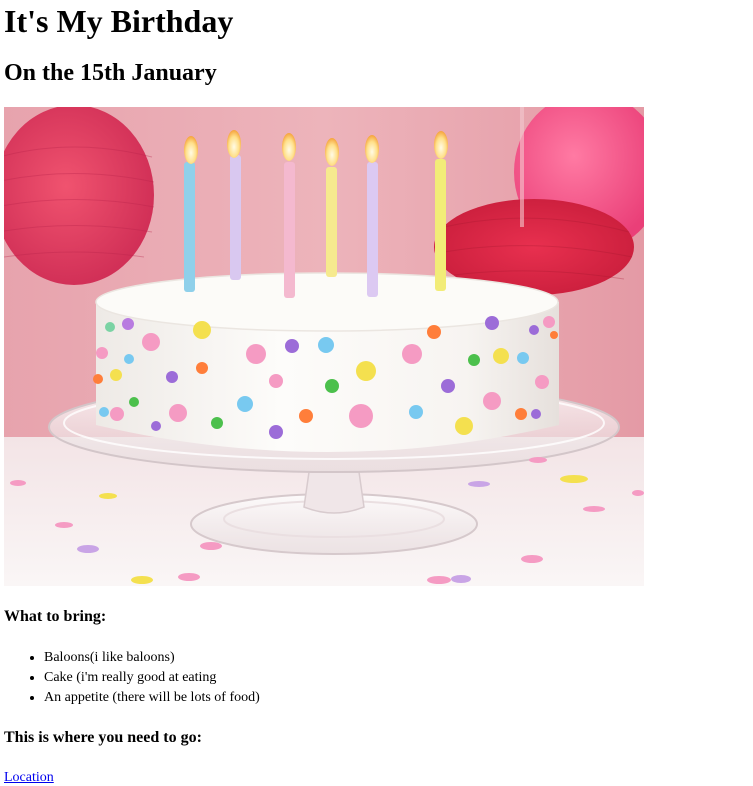 This screenshot has width=753, height=786. Describe the element at coordinates (152, 678) in the screenshot. I see `list-item: Cake (i'm really good at eating` at that location.